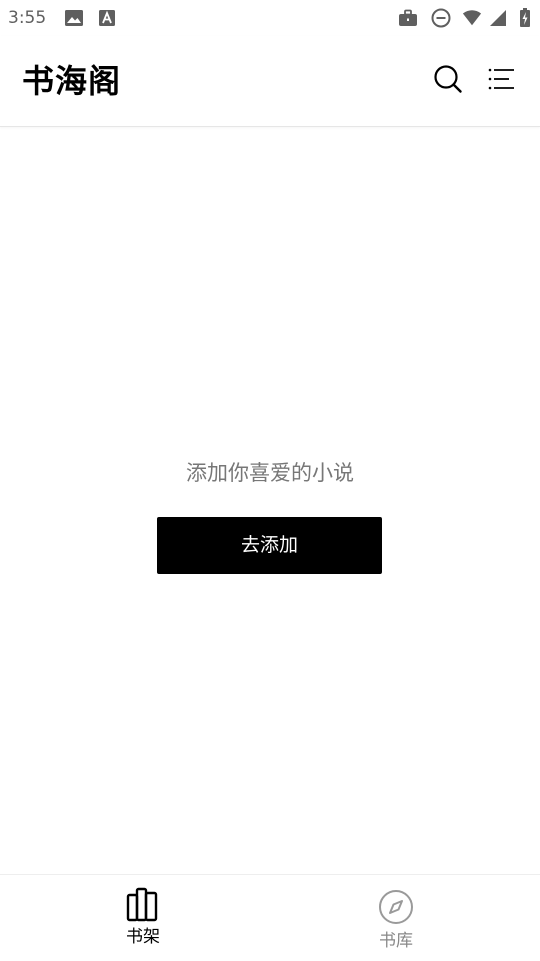  What do you see at coordinates (27, 18) in the screenshot?
I see `status-time: 3:55` at bounding box center [27, 18].